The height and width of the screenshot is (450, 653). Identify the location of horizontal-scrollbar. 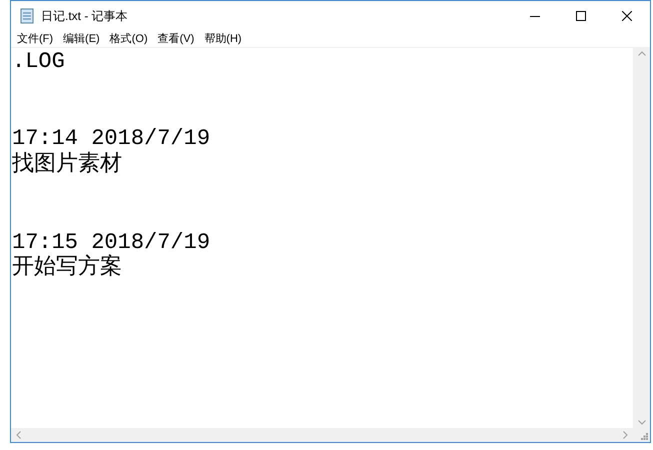
(322, 435).